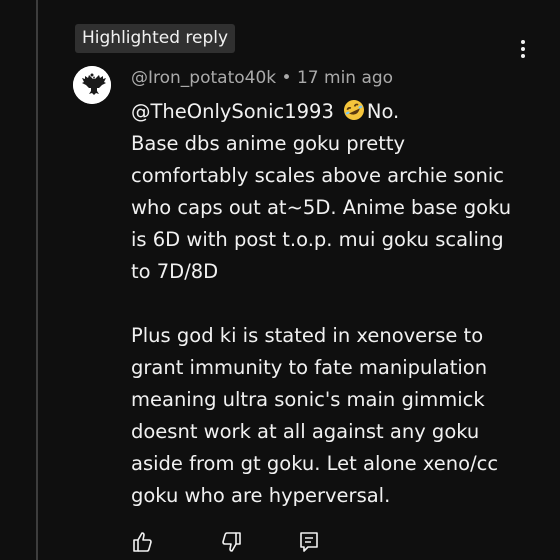 The height and width of the screenshot is (560, 560). Describe the element at coordinates (232, 111) in the screenshot. I see `user-mention: @TheOnlySonic1993` at that location.